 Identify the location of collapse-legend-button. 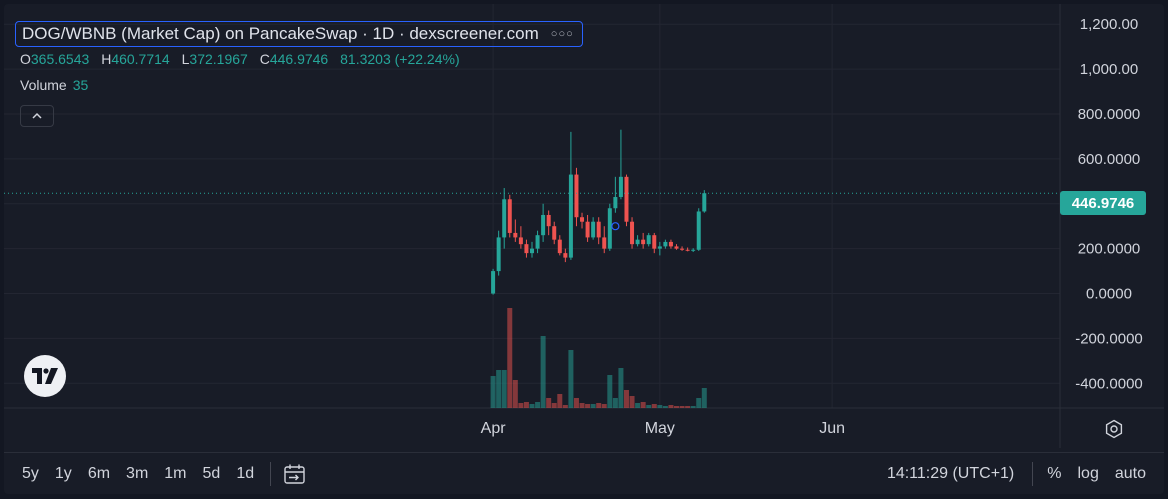
(37, 116).